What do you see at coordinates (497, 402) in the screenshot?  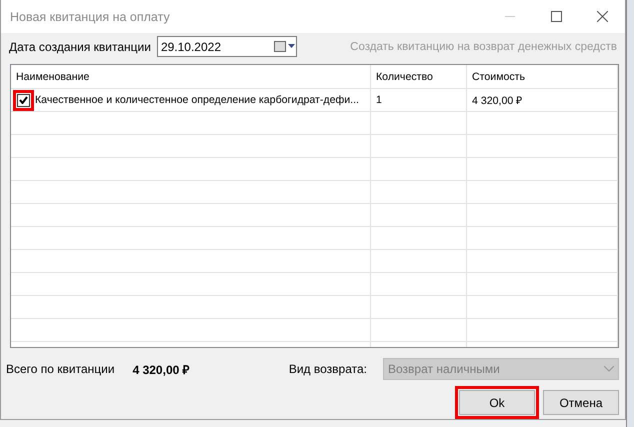 I see `dialog-button: Ok` at bounding box center [497, 402].